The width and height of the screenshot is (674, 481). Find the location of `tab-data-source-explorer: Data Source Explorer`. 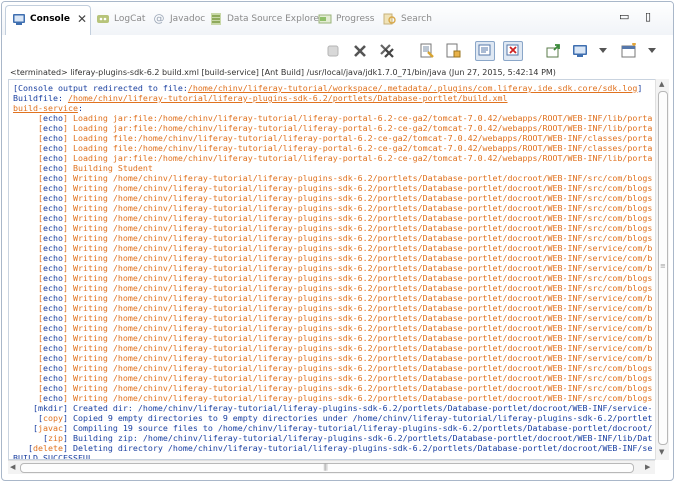

tab-data-source-explorer: Data Source Explorer is located at coordinates (266, 19).